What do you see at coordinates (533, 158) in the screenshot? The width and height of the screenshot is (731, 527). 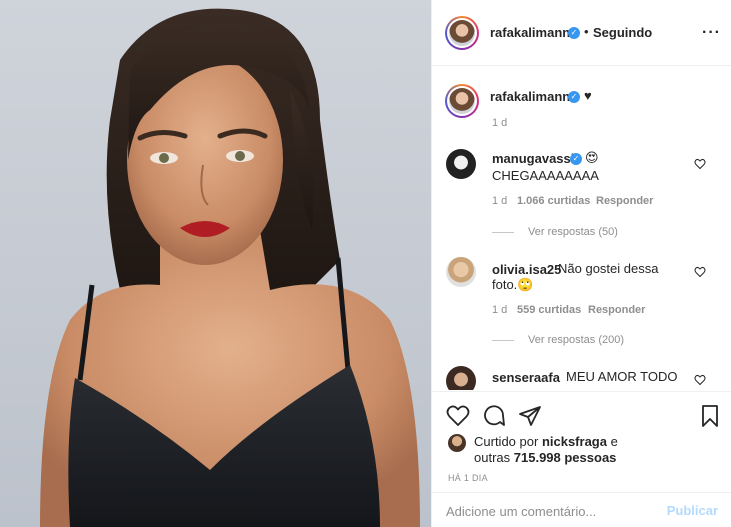 I see `comment-username: manugavassi` at bounding box center [533, 158].